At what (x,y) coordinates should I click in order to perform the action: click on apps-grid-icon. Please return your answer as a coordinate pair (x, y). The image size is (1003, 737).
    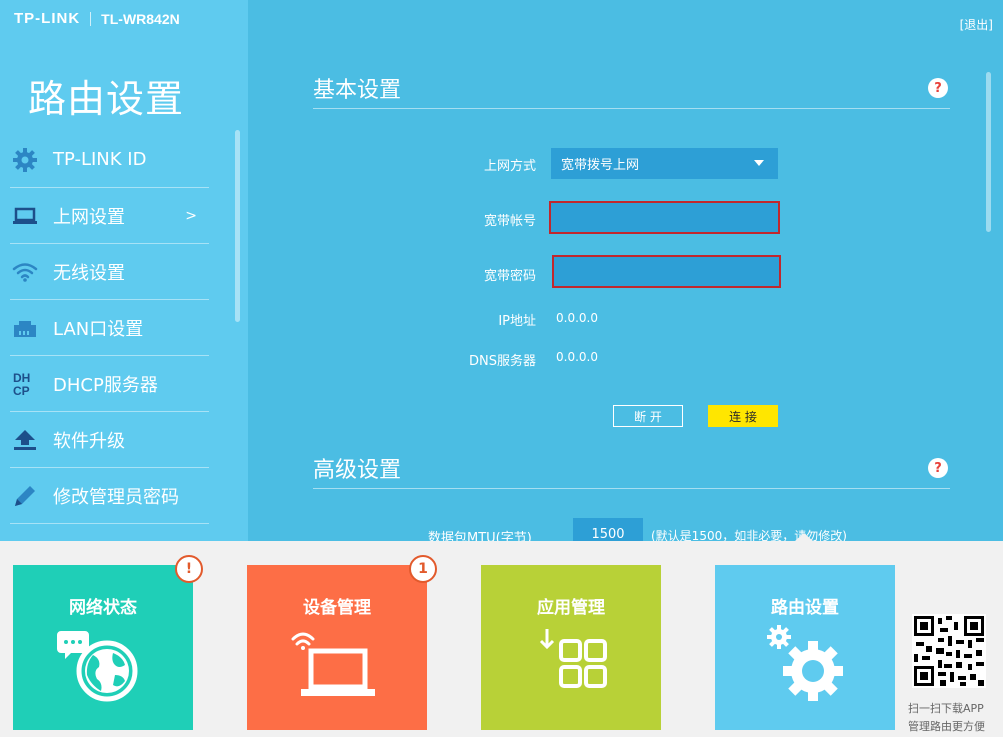
    Looking at the image, I should click on (571, 665).